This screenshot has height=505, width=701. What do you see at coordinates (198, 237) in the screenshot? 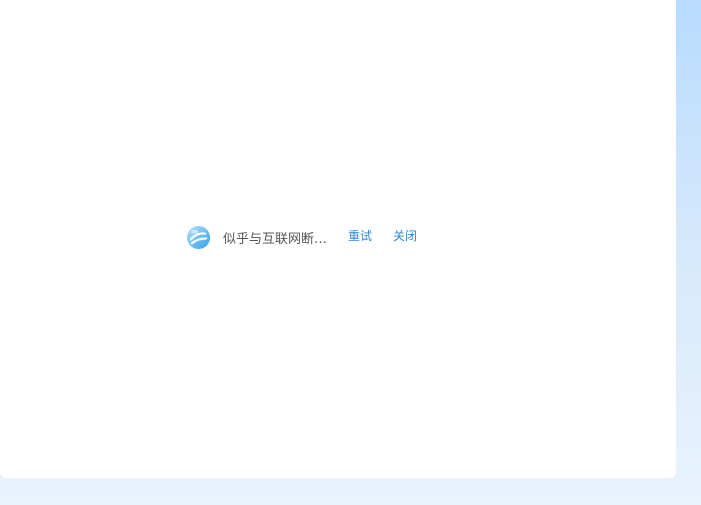
I see `globe-icon` at bounding box center [198, 237].